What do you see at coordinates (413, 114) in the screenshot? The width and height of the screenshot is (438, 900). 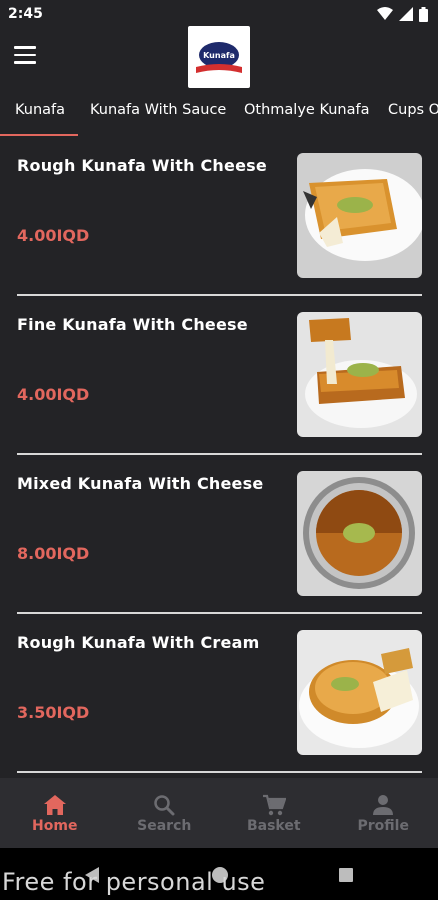 I see `tab-cups: Cups O` at bounding box center [413, 114].